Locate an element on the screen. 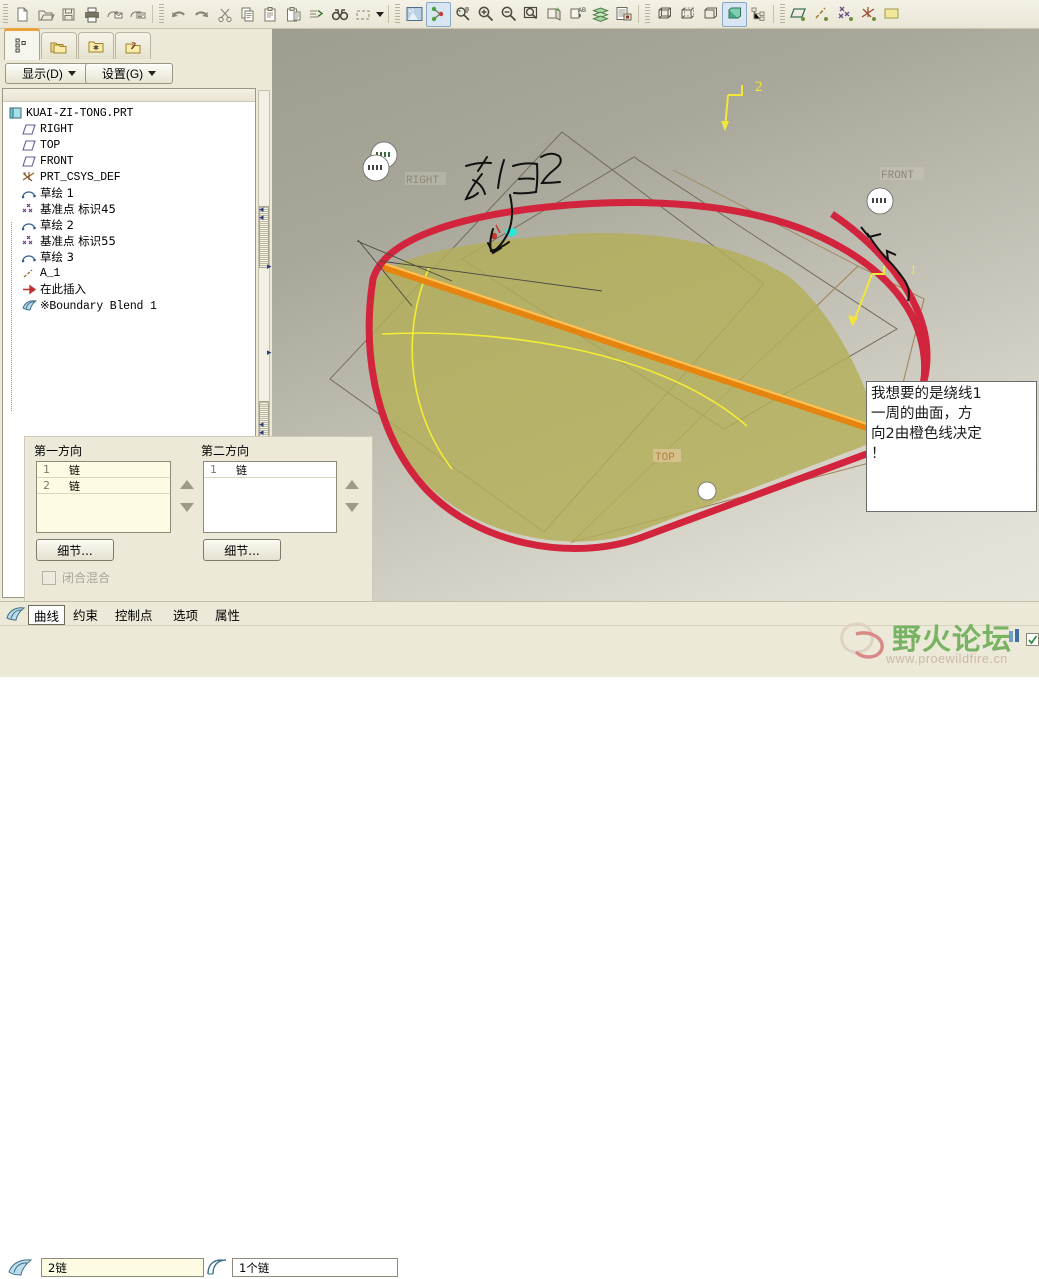 The width and height of the screenshot is (1039, 1279). tab-options: 选项 is located at coordinates (185, 614).